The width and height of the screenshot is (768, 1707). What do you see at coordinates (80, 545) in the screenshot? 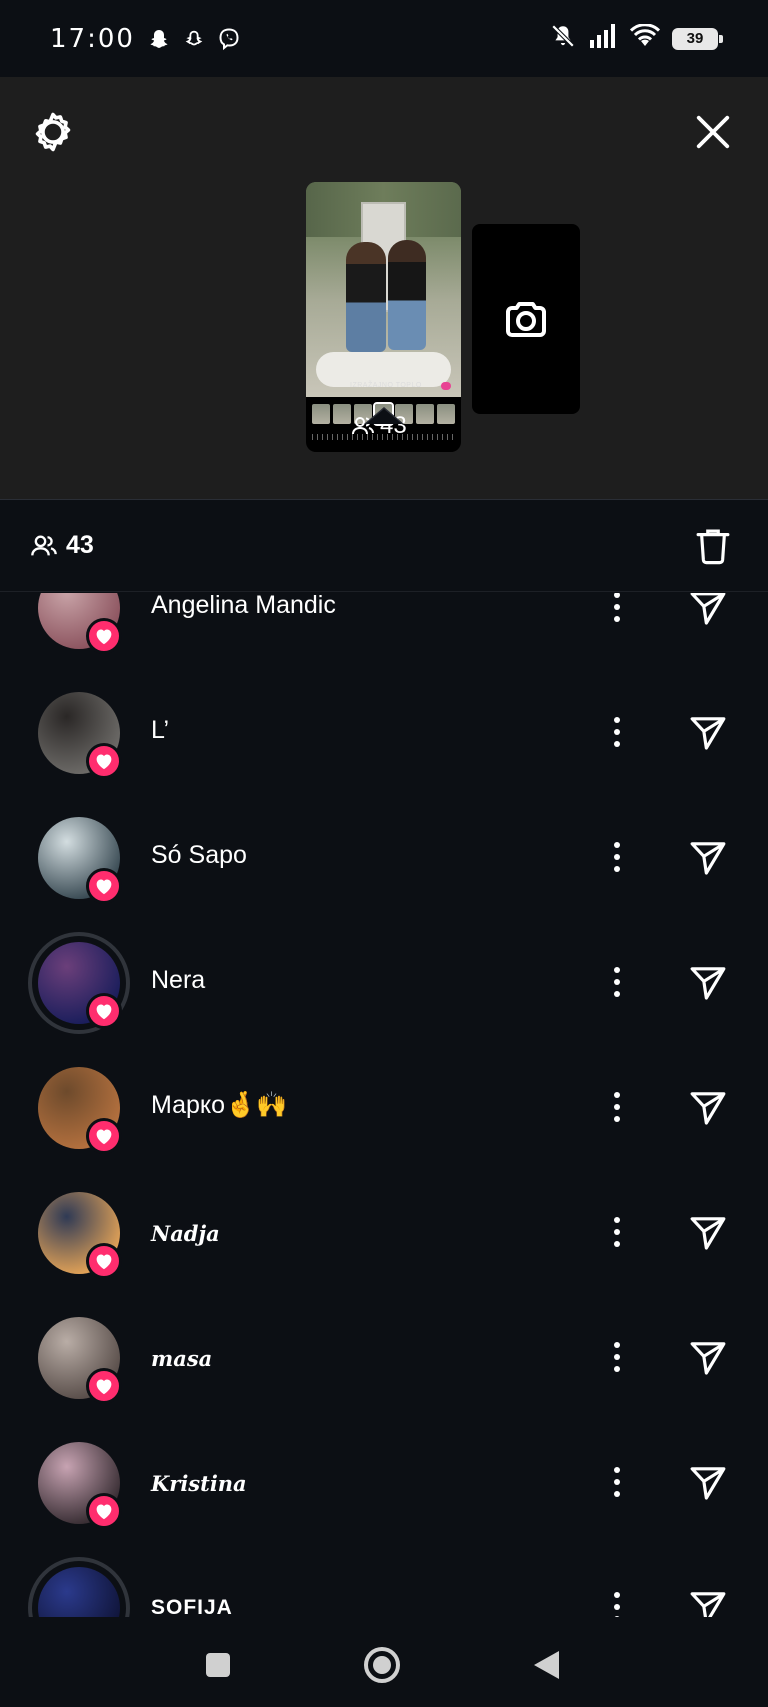
I see `viewers-count-value: 43` at bounding box center [80, 545].